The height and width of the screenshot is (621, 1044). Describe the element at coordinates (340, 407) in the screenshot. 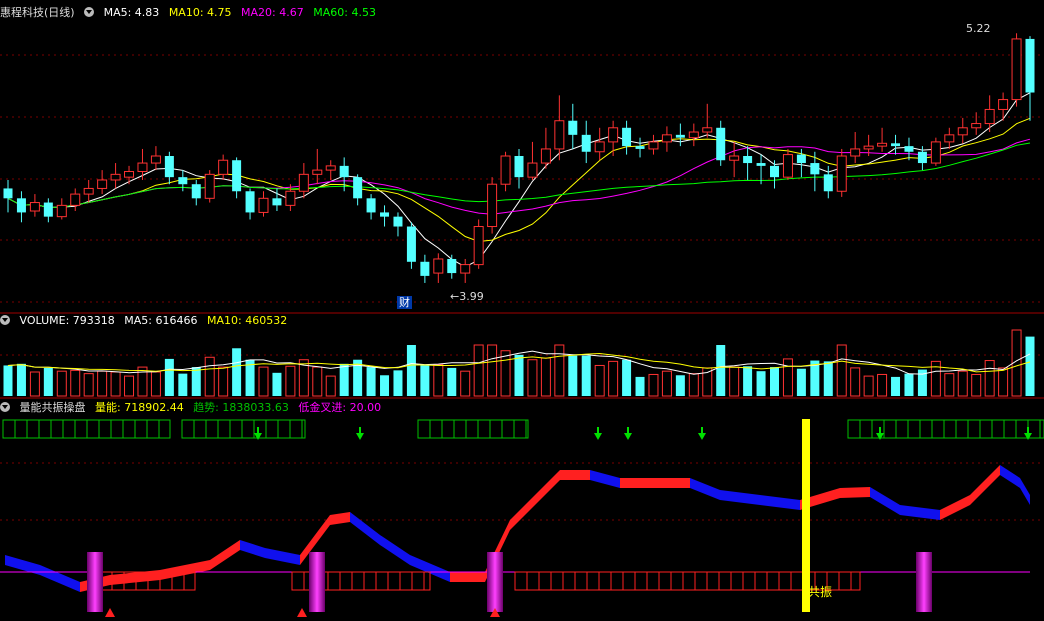

I see `dijin-label: 低金叉进: 20.00` at that location.